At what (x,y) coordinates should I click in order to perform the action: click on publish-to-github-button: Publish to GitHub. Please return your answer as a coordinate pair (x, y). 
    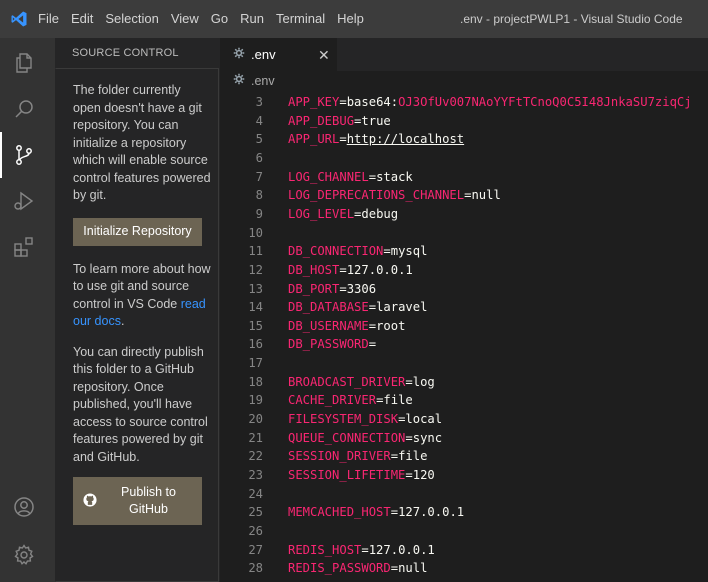
    Looking at the image, I should click on (137, 501).